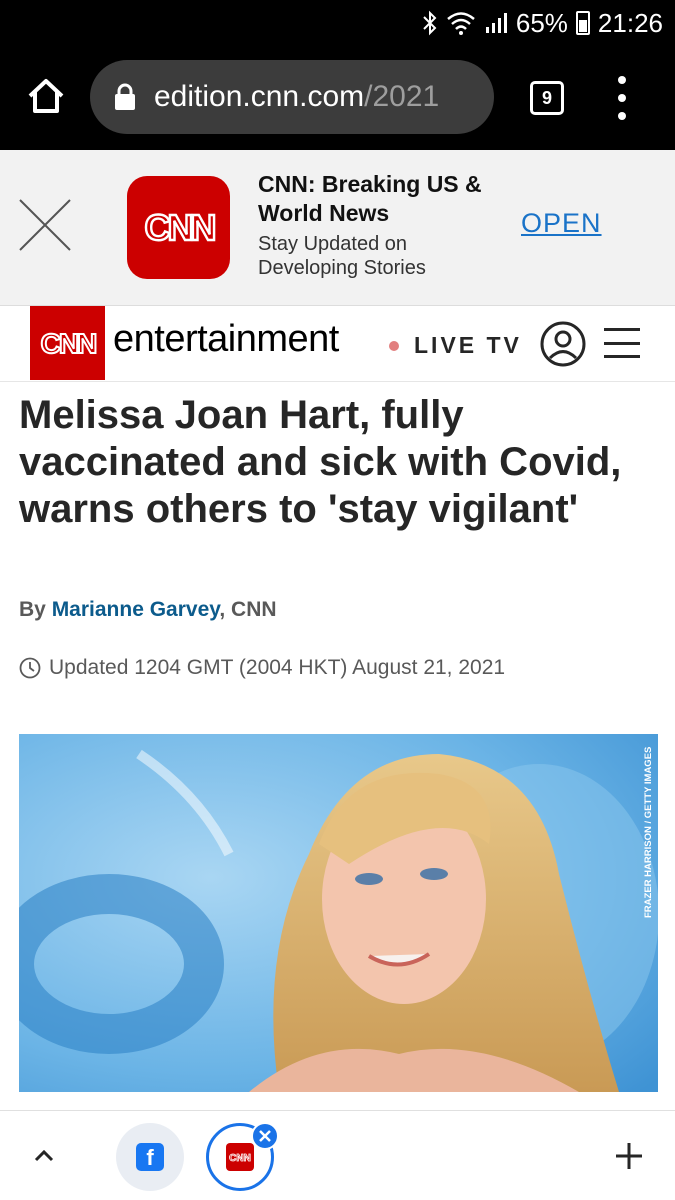 This screenshot has height=1200, width=675. I want to click on url-path: /2021, so click(402, 96).